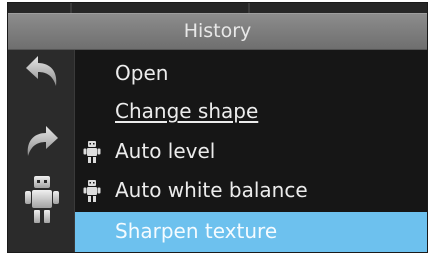  I want to click on history-item-open: Open, so click(251, 74).